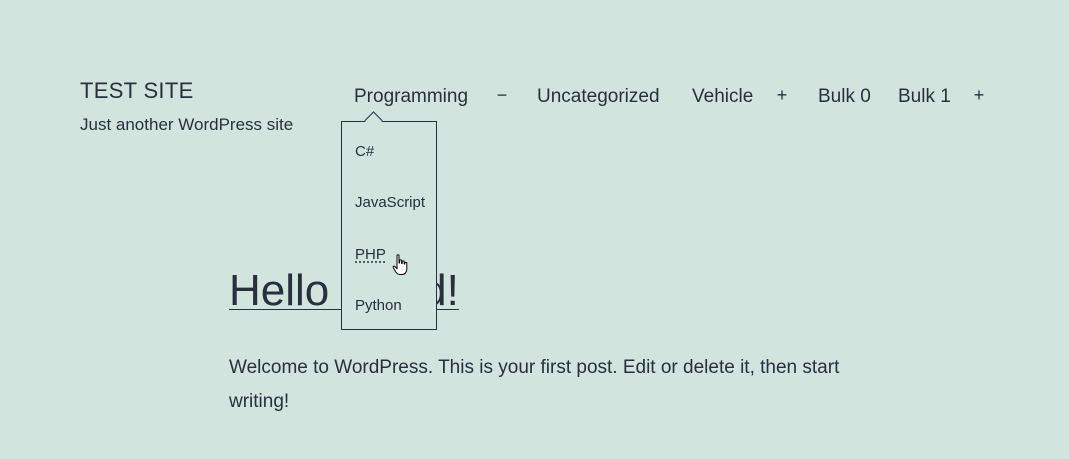 The height and width of the screenshot is (459, 1069). Describe the element at coordinates (979, 95) in the screenshot. I see `submenu-expand-toggle-bulk-1: +` at that location.